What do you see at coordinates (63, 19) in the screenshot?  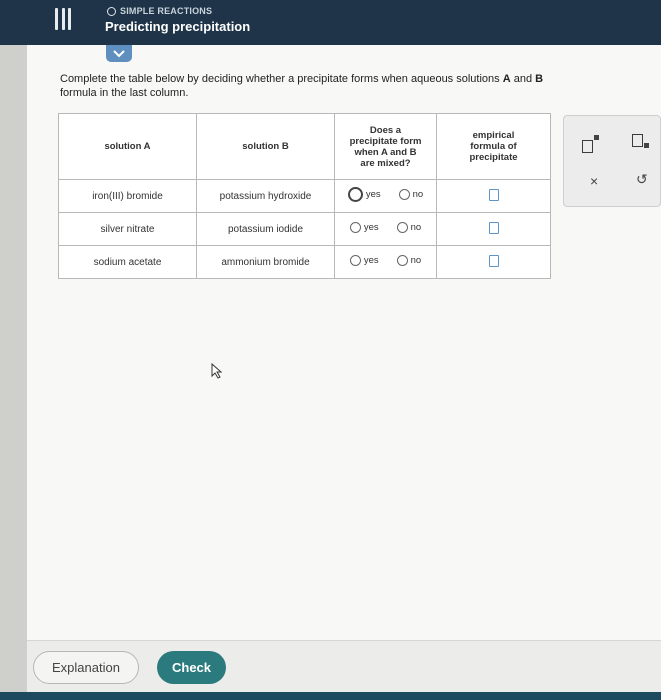 I see `menu-icon` at bounding box center [63, 19].